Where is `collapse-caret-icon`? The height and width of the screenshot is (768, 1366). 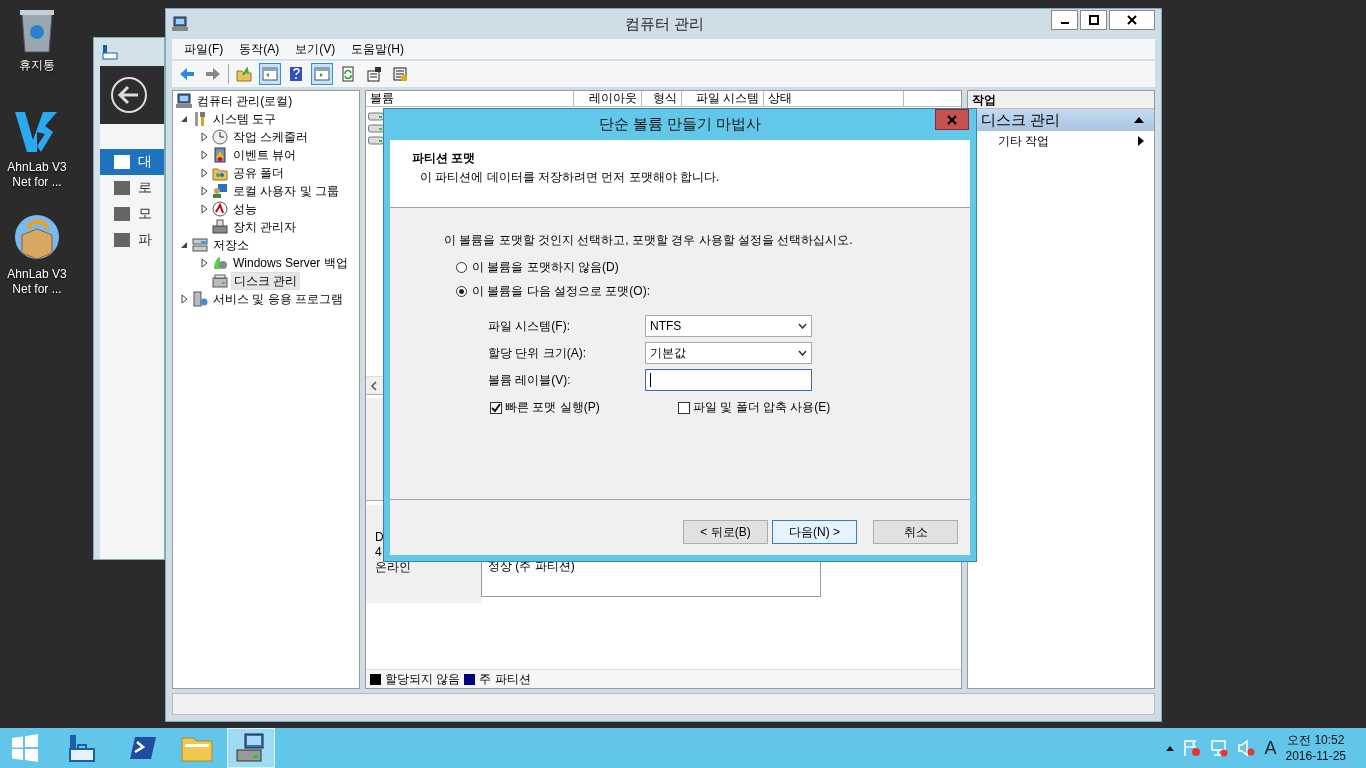
collapse-caret-icon is located at coordinates (1139, 120).